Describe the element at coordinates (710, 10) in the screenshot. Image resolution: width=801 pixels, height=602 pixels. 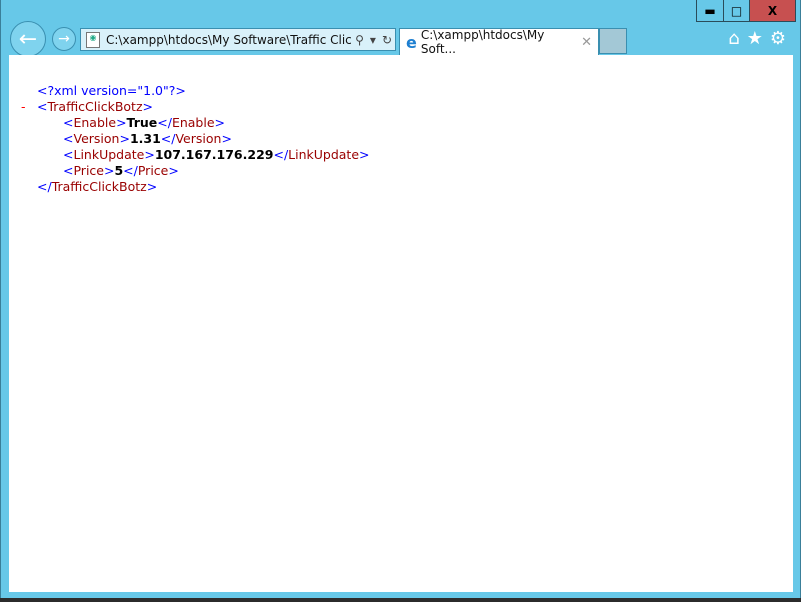
I see `minimize-button: ▬` at that location.